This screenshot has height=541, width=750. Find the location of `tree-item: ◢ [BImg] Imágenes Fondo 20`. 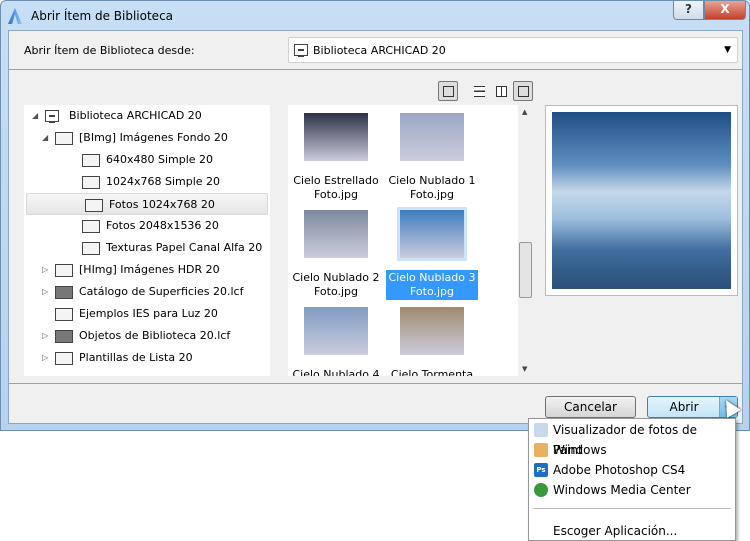

tree-item: ◢ [BImg] Imágenes Fondo 20 is located at coordinates (147, 138).